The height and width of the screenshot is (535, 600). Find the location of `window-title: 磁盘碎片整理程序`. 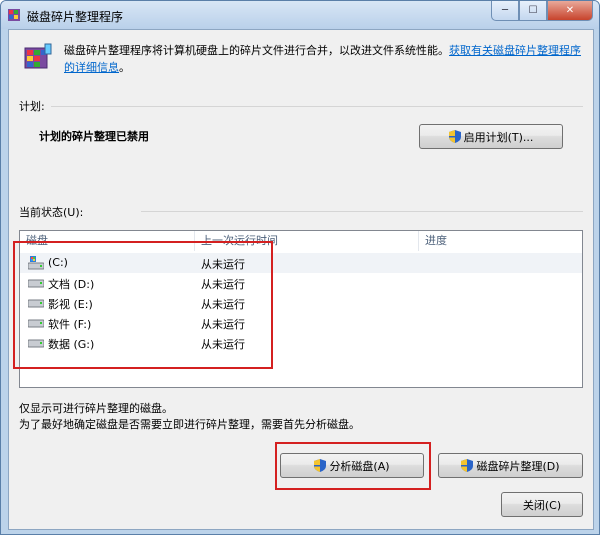

window-title: 磁盘碎片整理程序 is located at coordinates (75, 17).